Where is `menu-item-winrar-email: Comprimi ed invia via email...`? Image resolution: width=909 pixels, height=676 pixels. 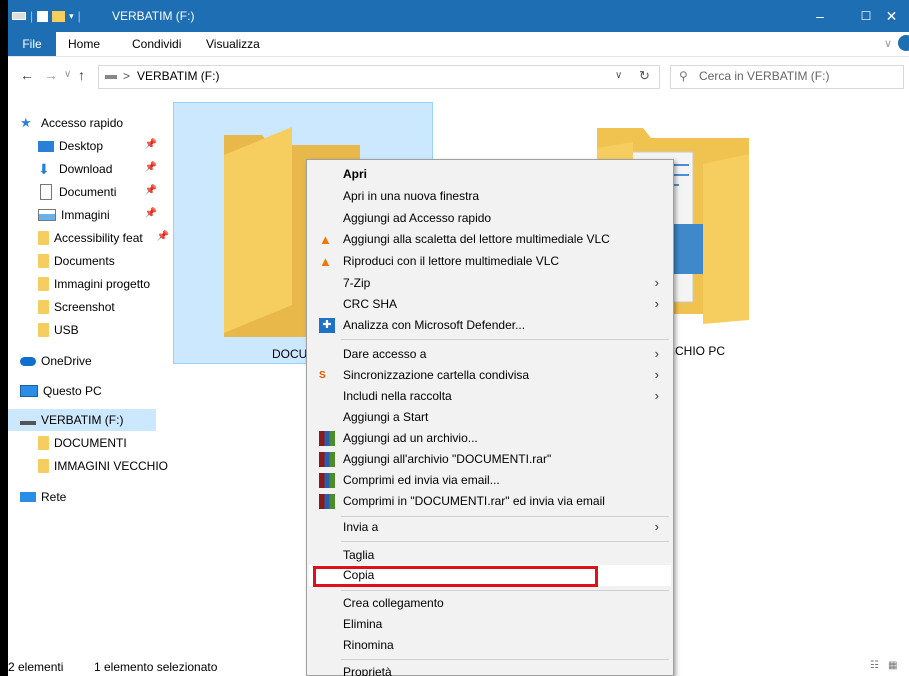 menu-item-winrar-email: Comprimi ed invia via email... is located at coordinates (490, 480).